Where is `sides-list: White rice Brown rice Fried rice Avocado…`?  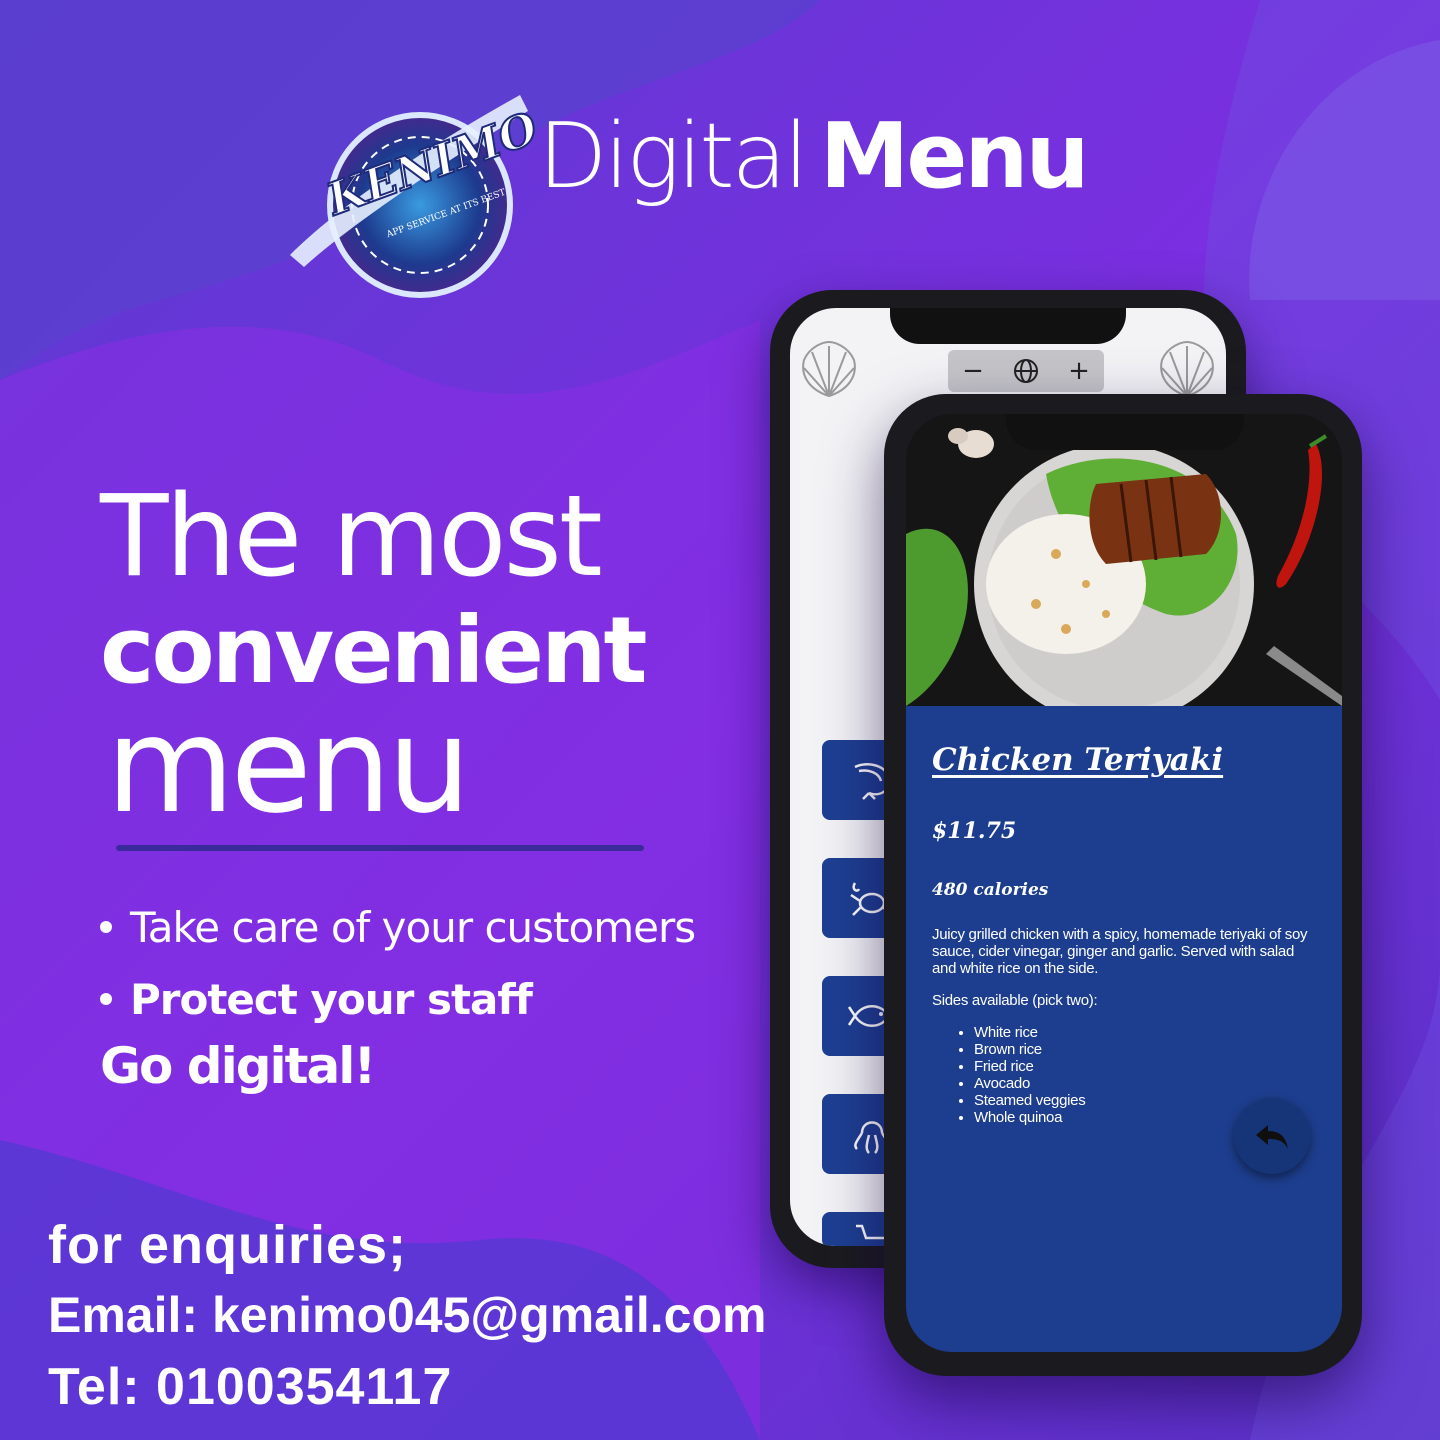 sides-list: White rice Brown rice Fried rice Avocado… is located at coordinates (1021, 1075).